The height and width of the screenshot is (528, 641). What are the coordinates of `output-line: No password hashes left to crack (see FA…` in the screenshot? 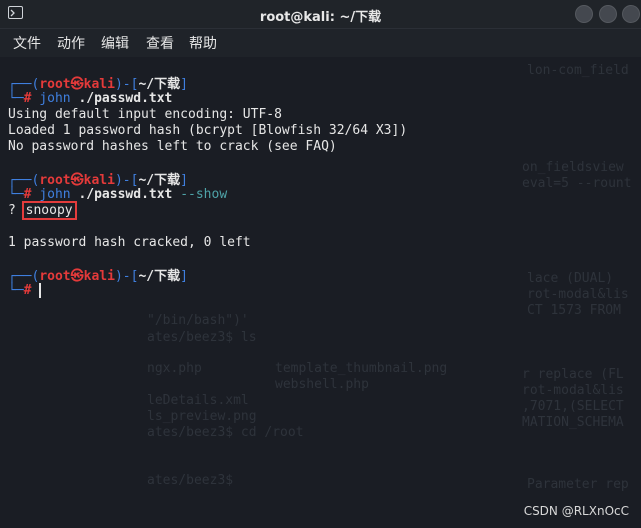 It's located at (172, 146).